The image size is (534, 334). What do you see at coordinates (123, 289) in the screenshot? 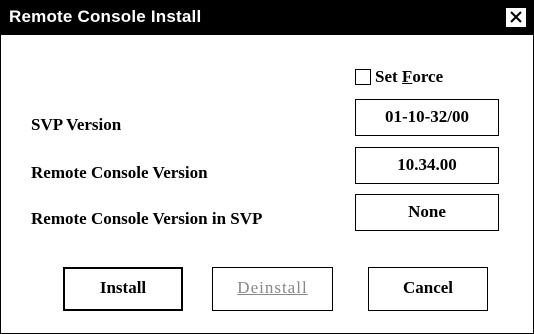
I see `install-button: Install` at bounding box center [123, 289].